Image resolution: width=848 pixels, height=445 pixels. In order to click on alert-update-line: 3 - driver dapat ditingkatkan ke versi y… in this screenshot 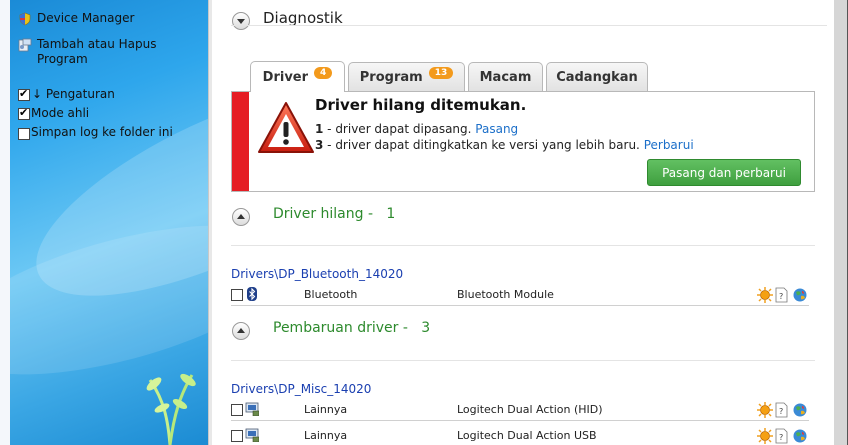, I will do `click(504, 145)`.